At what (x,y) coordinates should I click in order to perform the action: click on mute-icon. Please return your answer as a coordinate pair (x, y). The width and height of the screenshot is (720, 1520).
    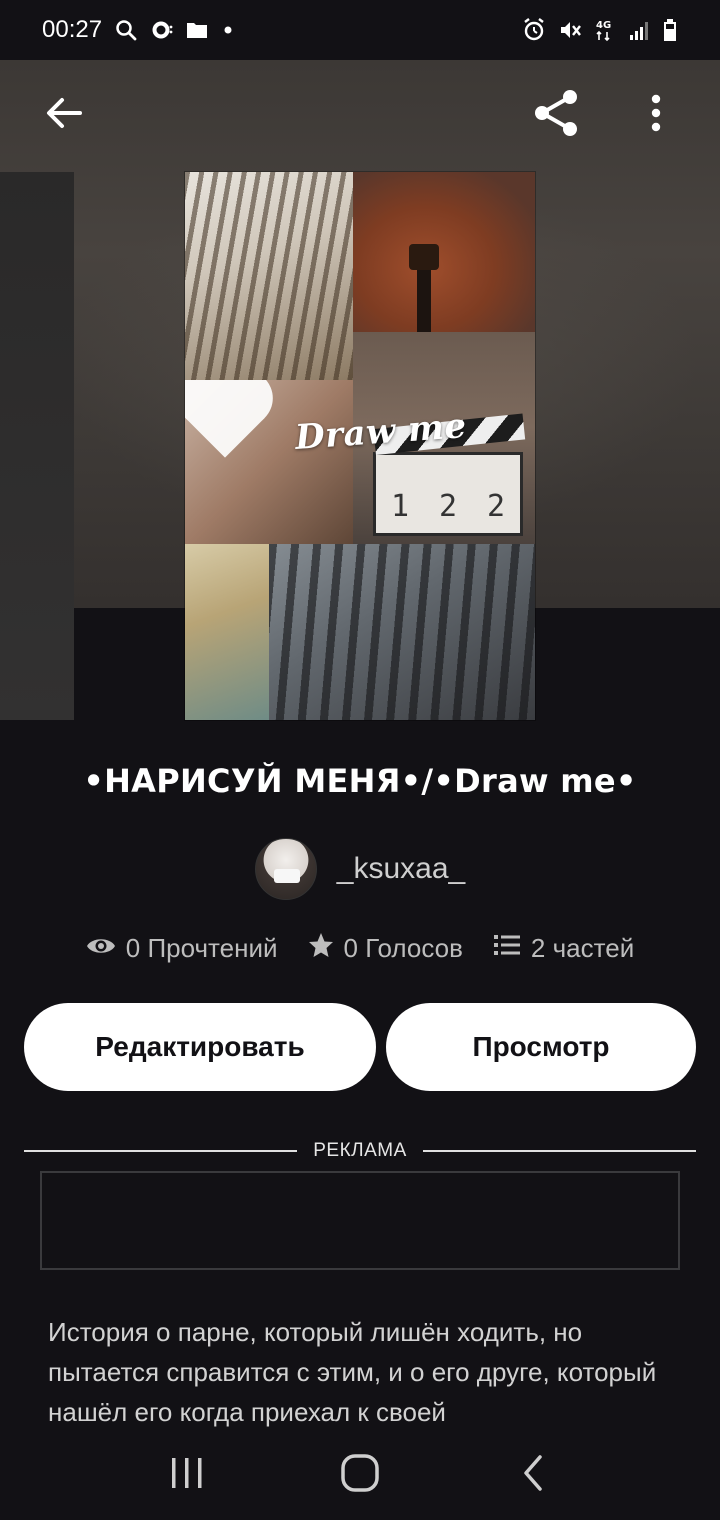
    Looking at the image, I should click on (570, 30).